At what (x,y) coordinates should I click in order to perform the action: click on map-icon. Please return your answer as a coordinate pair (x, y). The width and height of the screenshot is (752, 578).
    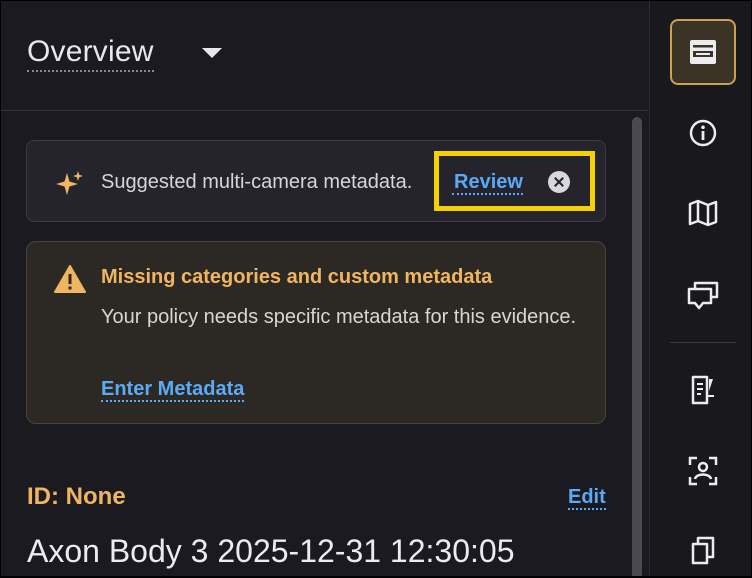
    Looking at the image, I should click on (703, 213).